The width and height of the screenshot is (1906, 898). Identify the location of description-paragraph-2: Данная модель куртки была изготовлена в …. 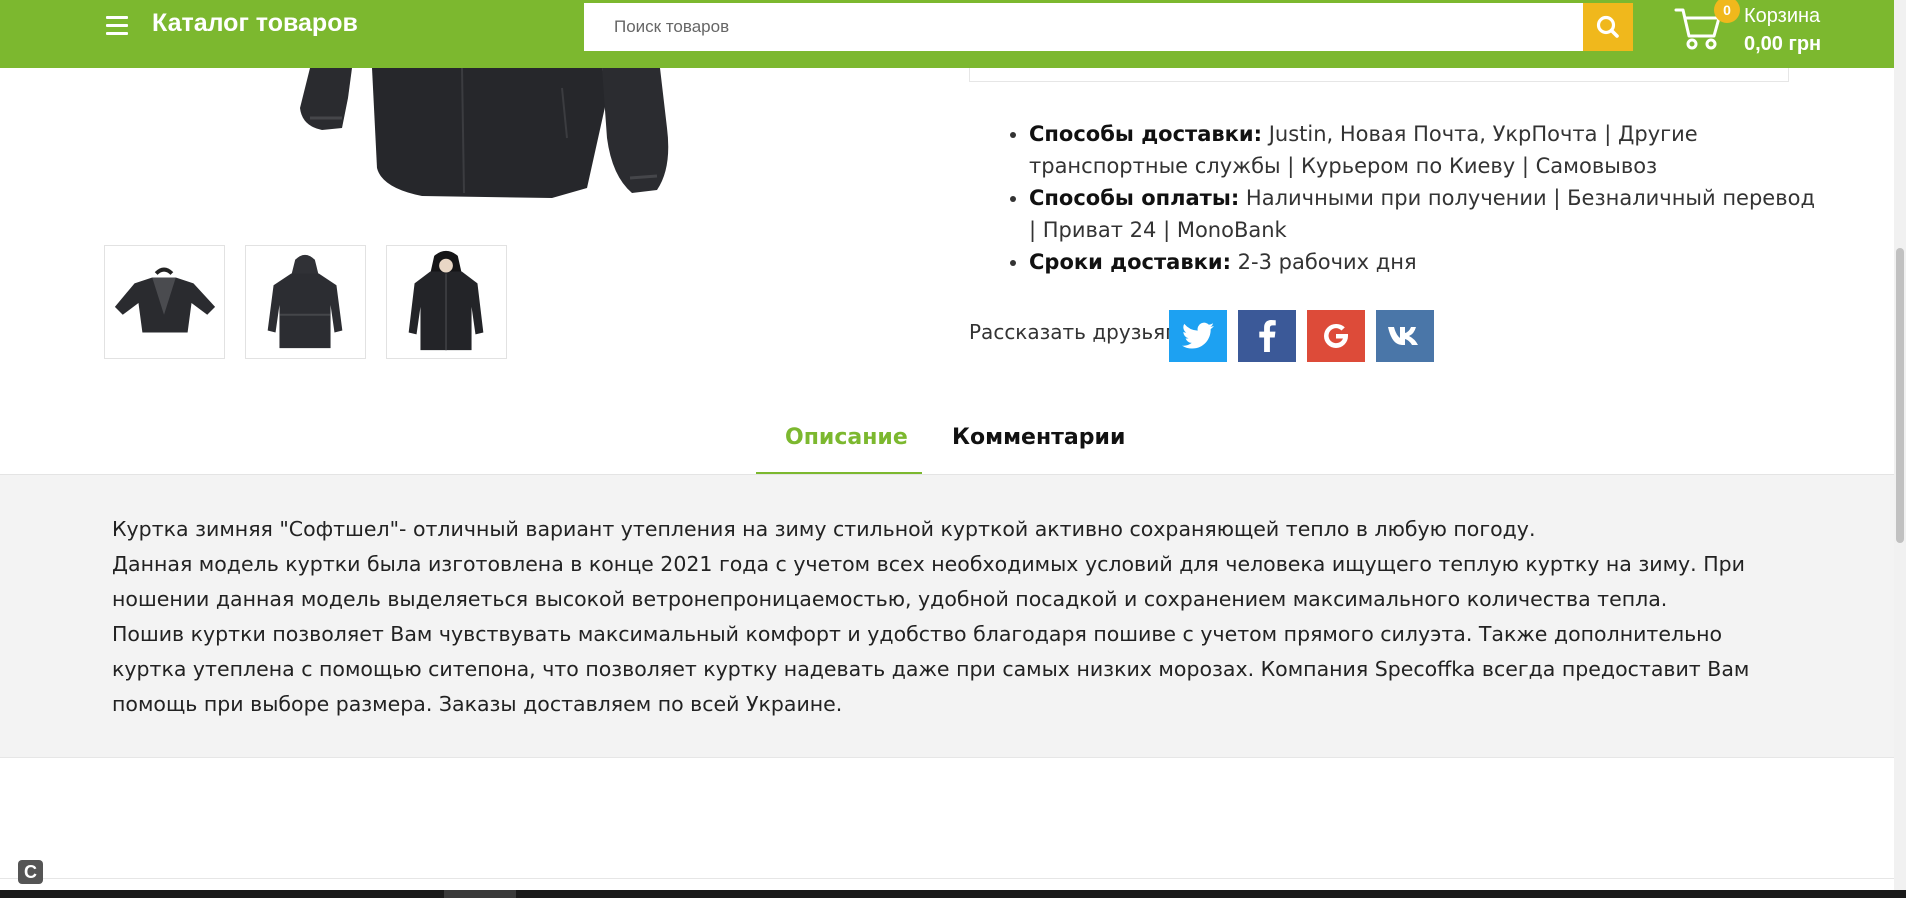
(928, 581).